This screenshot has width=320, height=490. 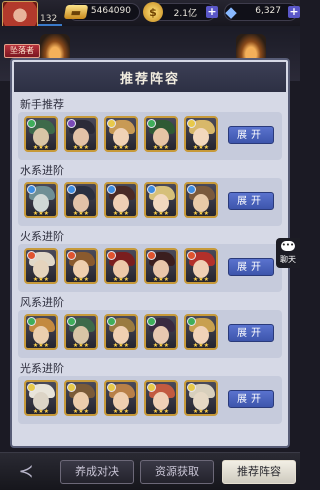 What do you see at coordinates (76, 12) in the screenshot?
I see `gold-bar-icon: ▬` at bounding box center [76, 12].